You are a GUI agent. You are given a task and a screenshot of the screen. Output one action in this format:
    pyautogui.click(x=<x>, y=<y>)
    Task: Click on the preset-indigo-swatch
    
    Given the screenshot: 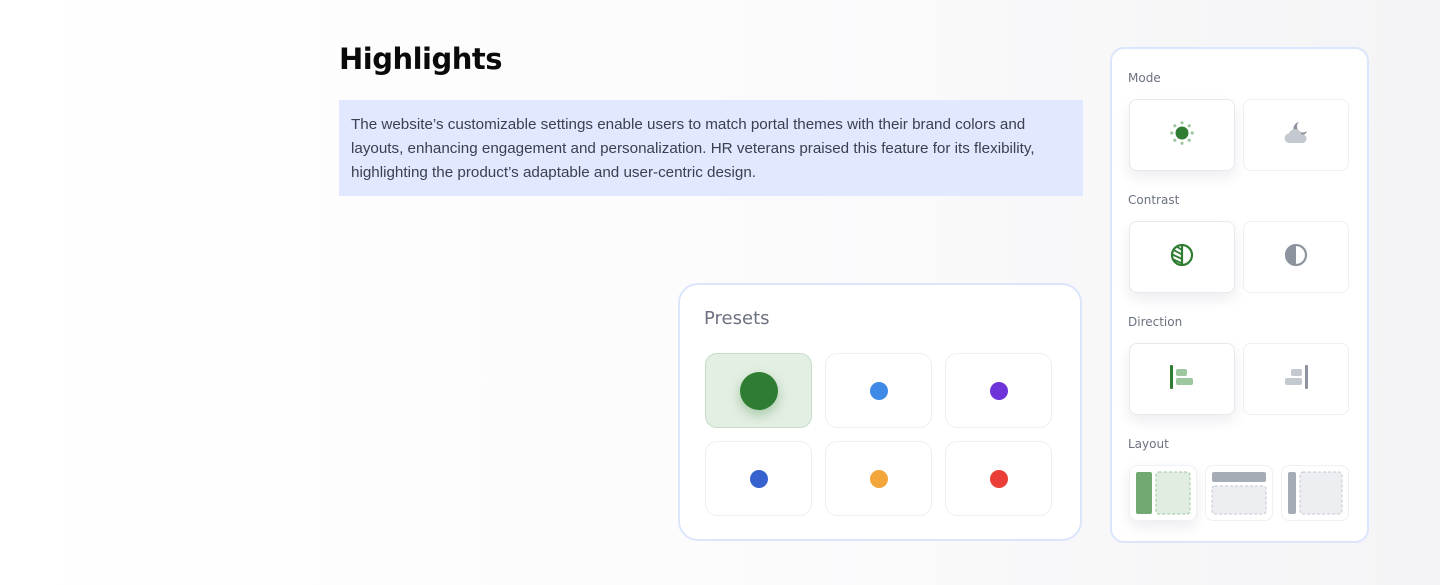 What is the action you would take?
    pyautogui.click(x=758, y=478)
    